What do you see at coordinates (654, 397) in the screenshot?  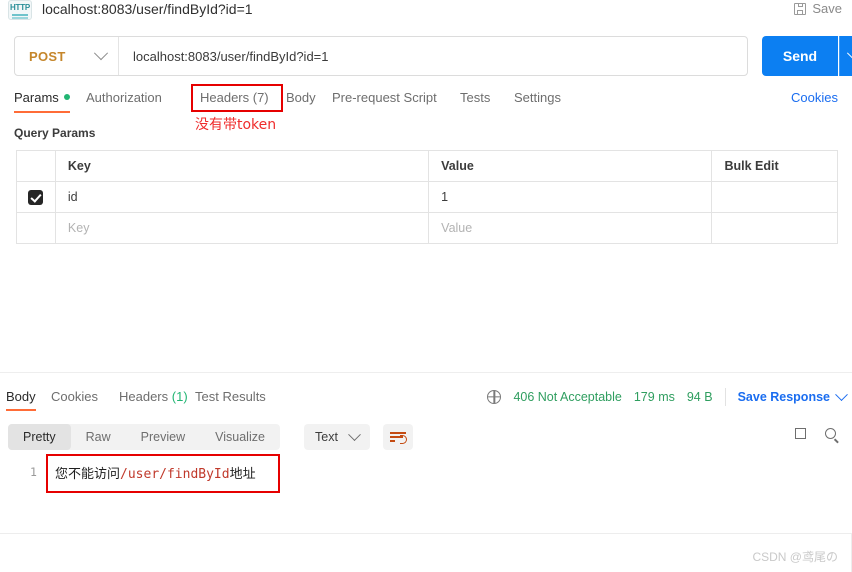 I see `response-time: 179 ms` at bounding box center [654, 397].